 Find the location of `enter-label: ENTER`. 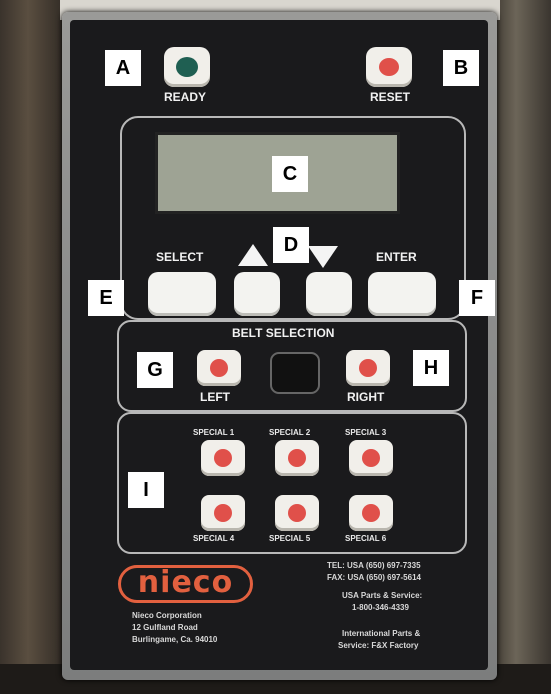

enter-label: ENTER is located at coordinates (396, 257).